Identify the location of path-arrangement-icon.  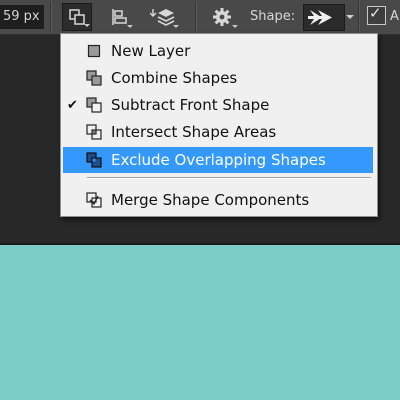
(162, 17).